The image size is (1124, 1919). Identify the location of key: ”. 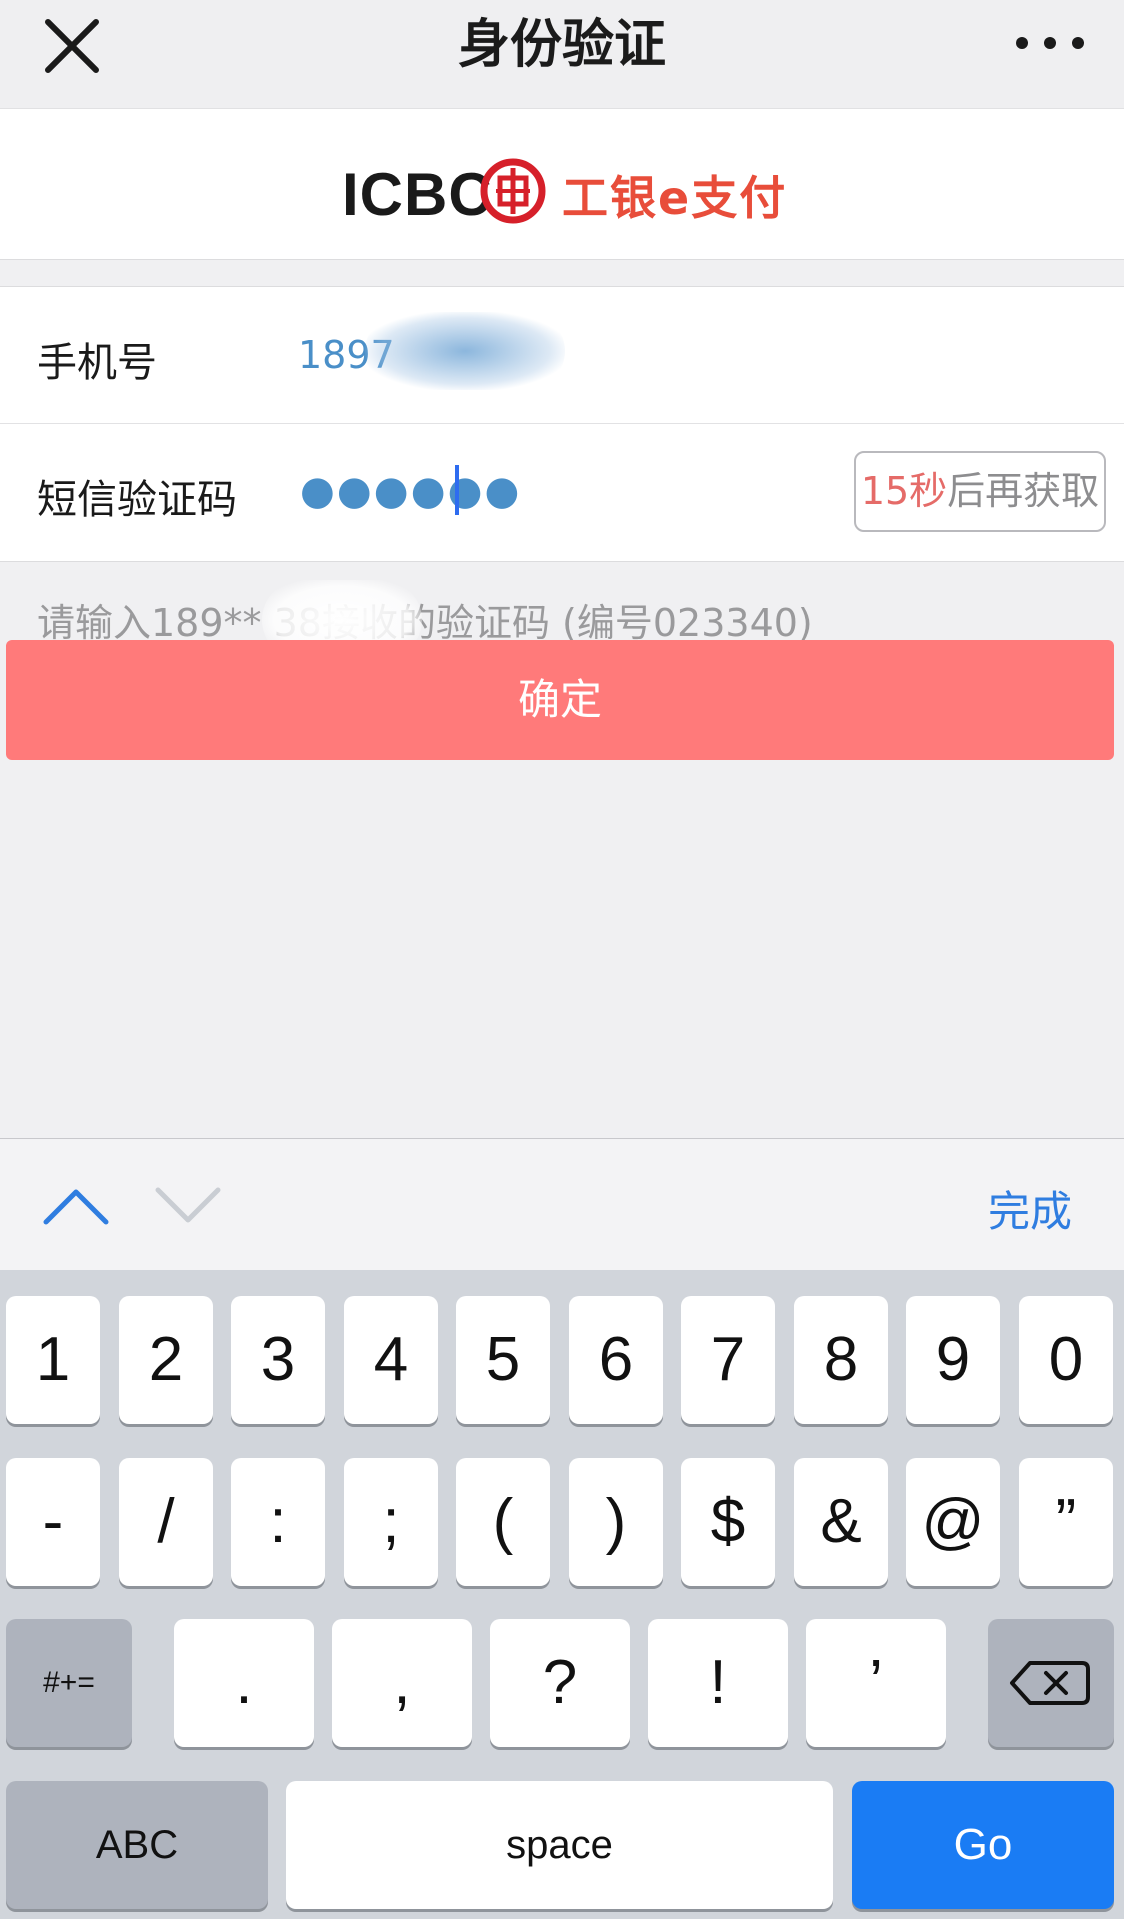
(1066, 1522).